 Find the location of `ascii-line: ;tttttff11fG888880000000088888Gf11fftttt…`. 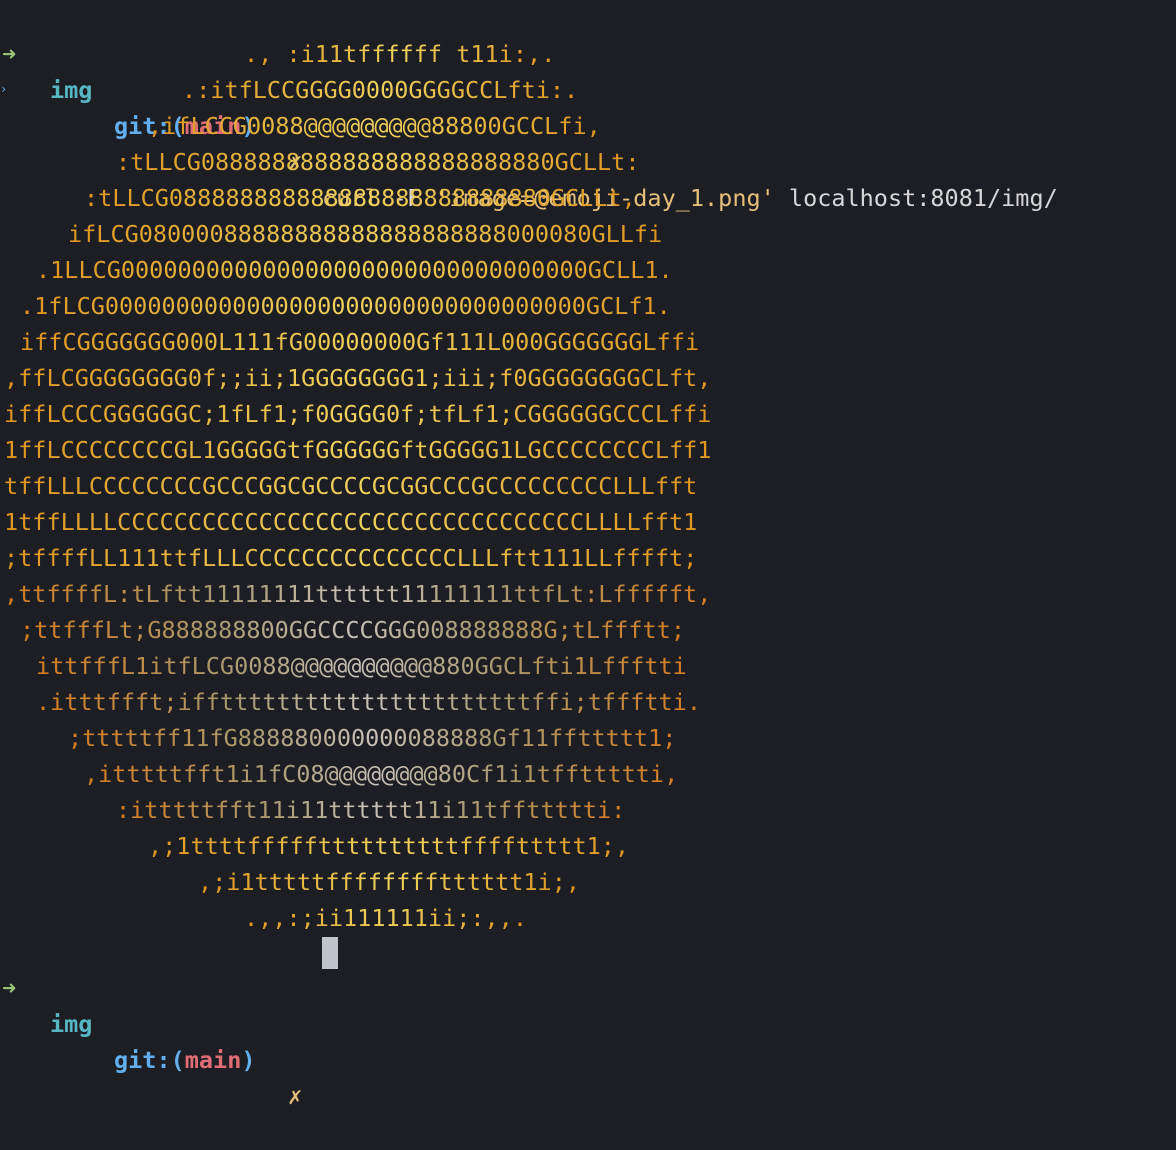

ascii-line: ;tttttff11fG888880000000088888Gf11fftttt… is located at coordinates (372, 738).